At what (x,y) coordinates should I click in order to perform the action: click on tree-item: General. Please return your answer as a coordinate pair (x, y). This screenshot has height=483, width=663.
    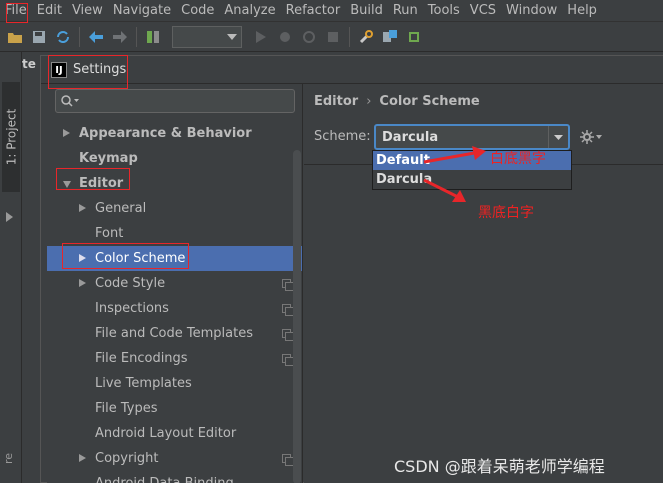
    Looking at the image, I should click on (174, 208).